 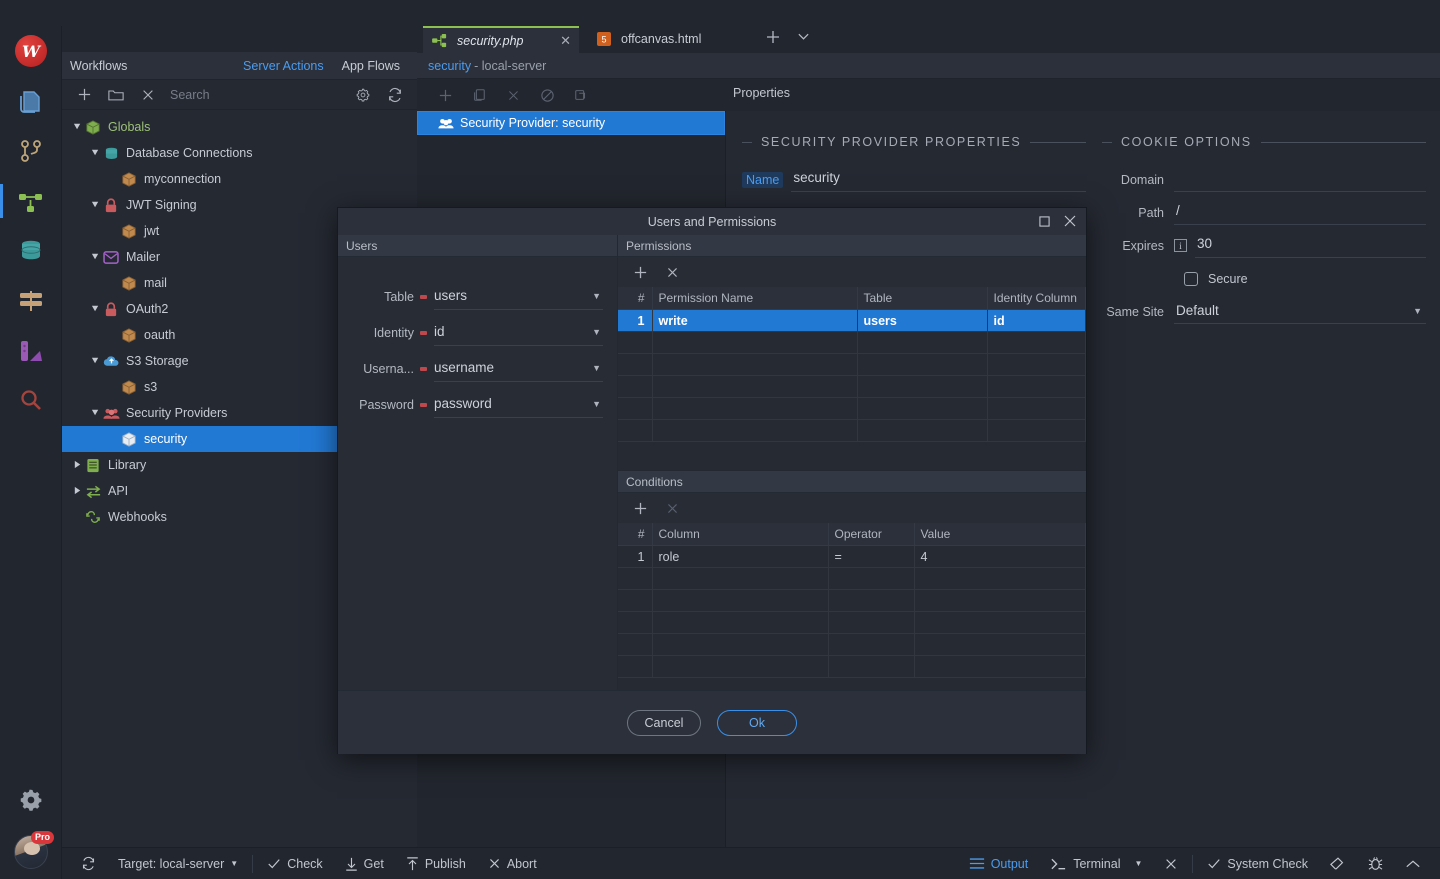 I want to click on info-icon: i, so click(x=1180, y=245).